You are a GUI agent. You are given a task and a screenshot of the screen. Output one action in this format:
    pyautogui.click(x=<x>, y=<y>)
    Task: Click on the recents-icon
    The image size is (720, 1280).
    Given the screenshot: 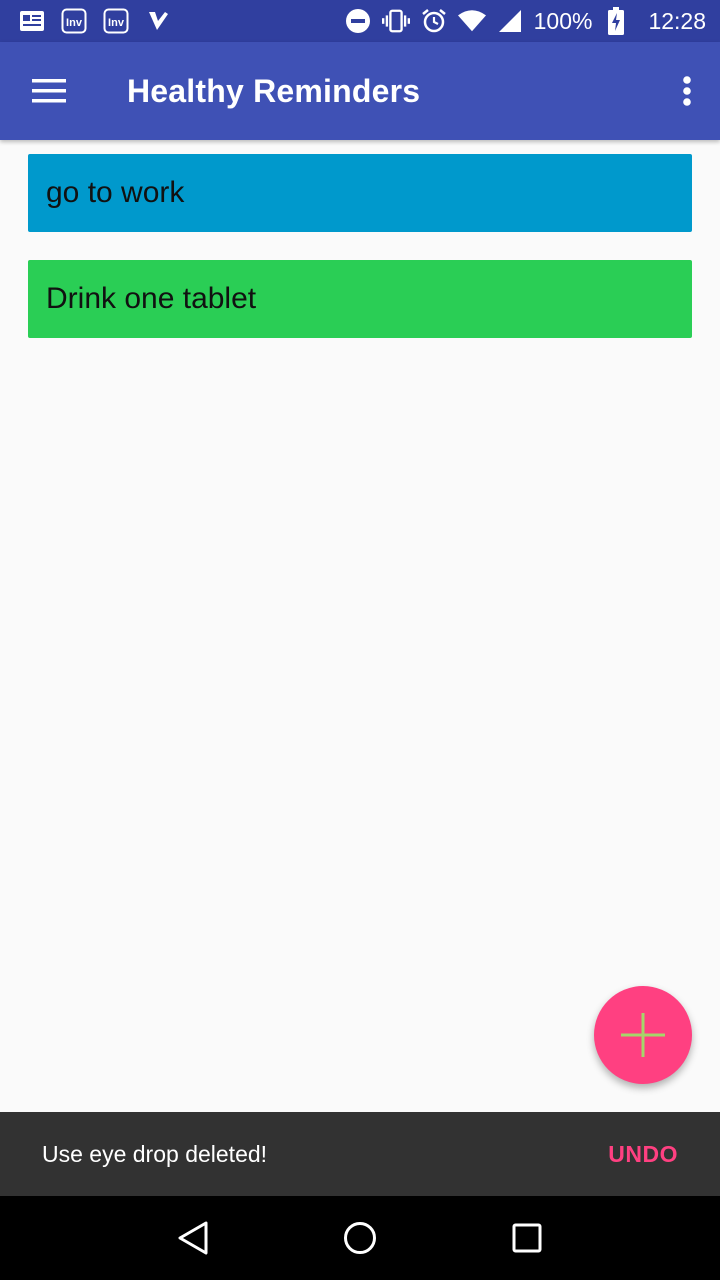 What is the action you would take?
    pyautogui.click(x=527, y=1238)
    